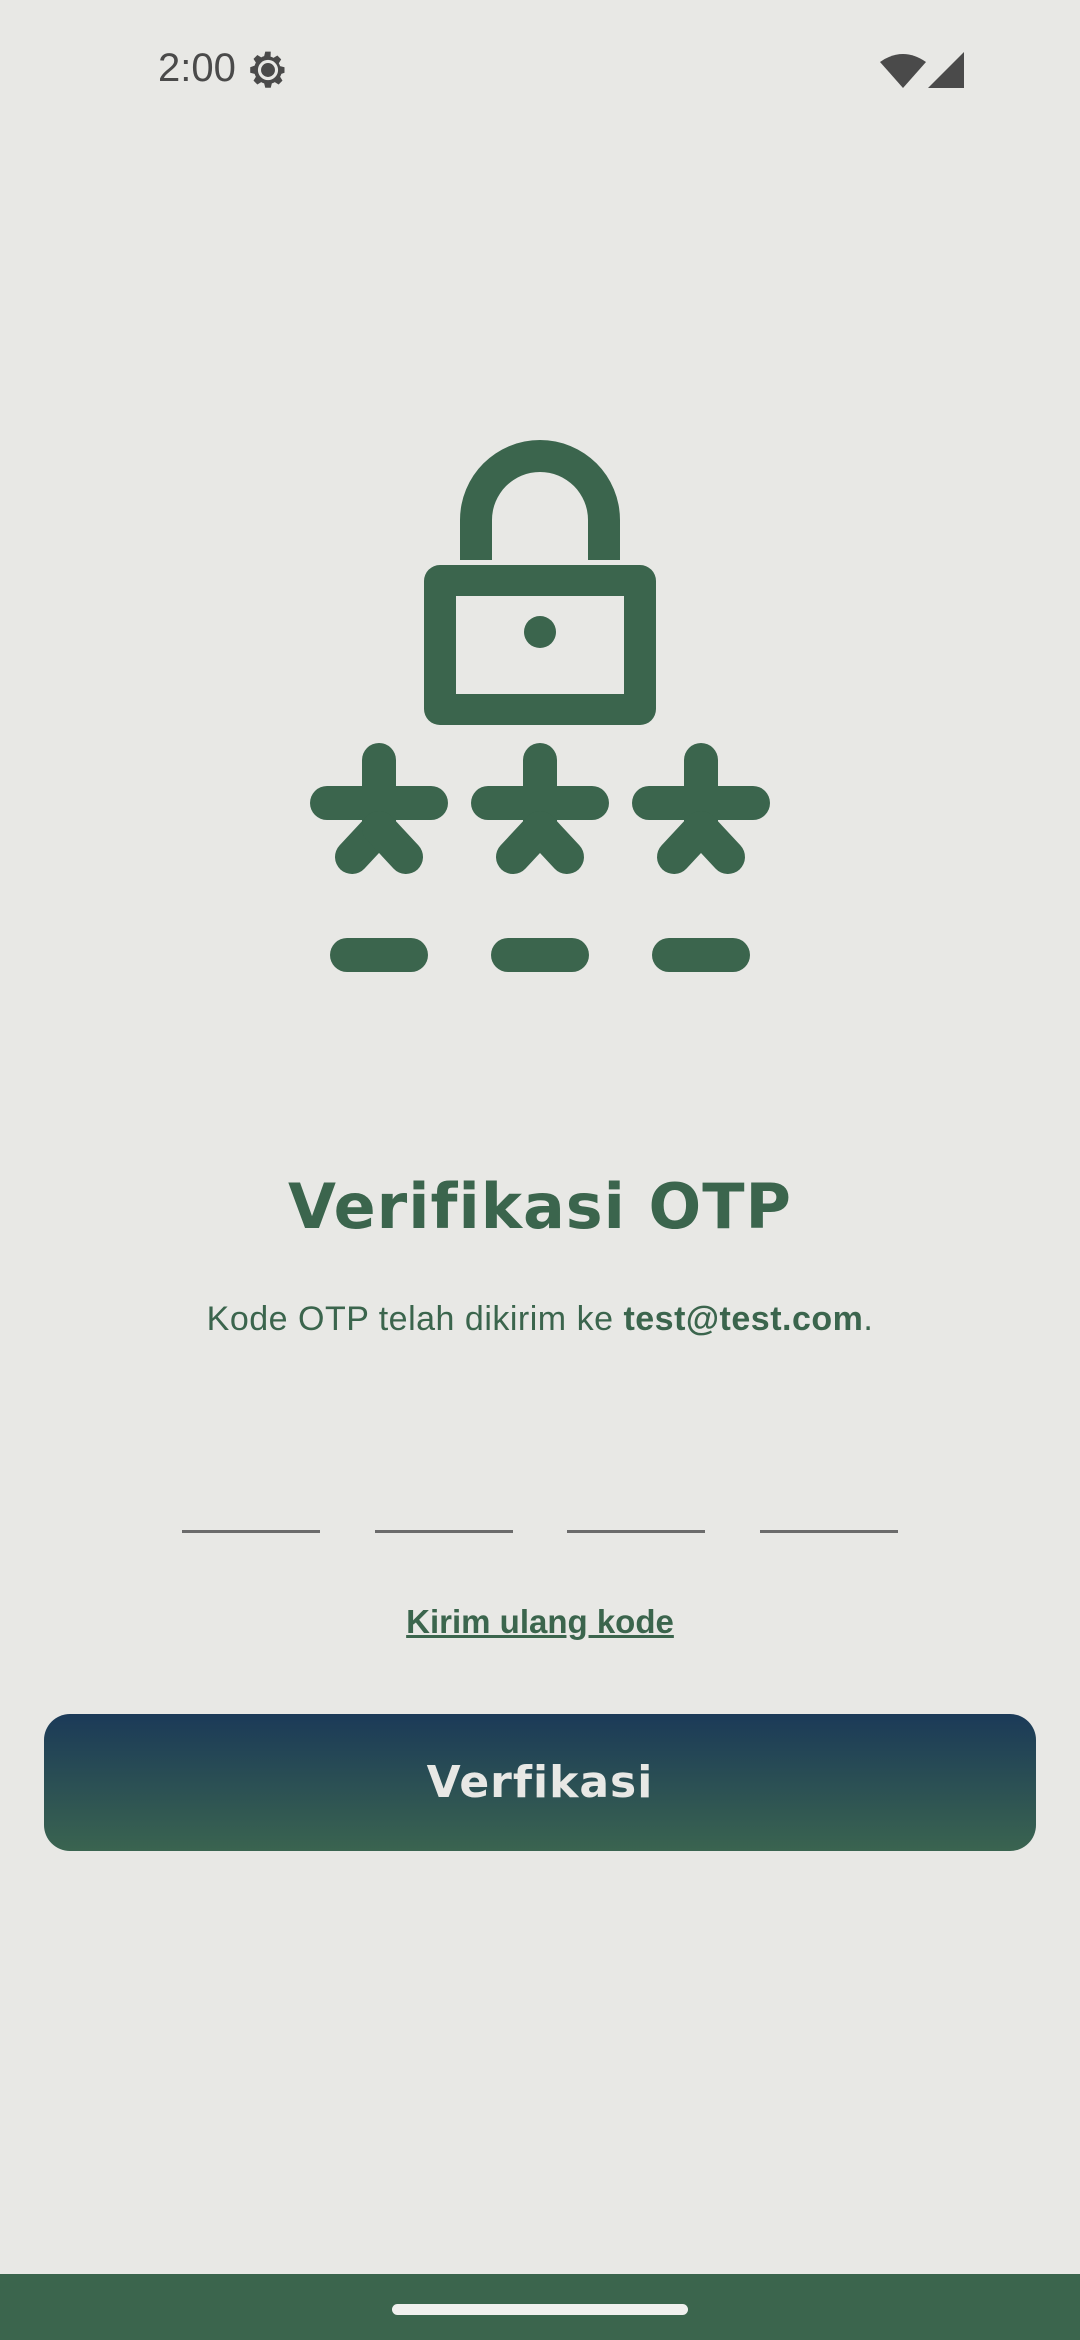 The height and width of the screenshot is (2340, 1080). Describe the element at coordinates (197, 68) in the screenshot. I see `status-time: 2:00` at that location.